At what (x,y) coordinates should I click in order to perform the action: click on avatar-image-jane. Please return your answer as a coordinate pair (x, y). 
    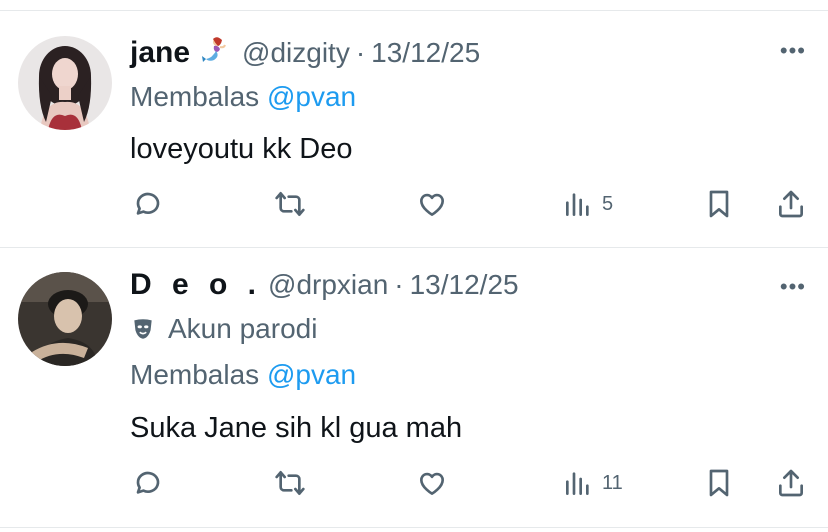
    Looking at the image, I should click on (65, 83).